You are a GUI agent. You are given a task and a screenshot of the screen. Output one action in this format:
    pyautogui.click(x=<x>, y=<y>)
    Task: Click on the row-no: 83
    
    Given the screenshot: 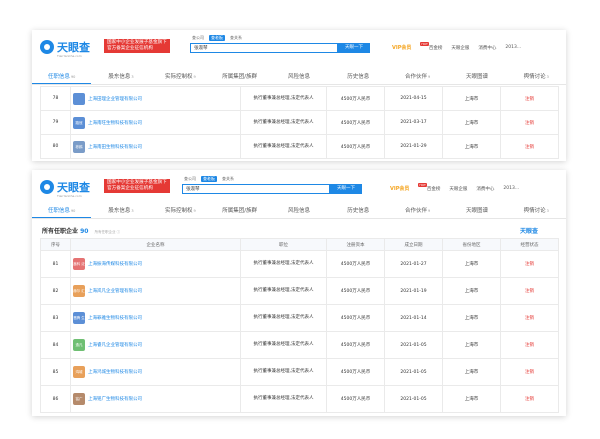 What is the action you would take?
    pyautogui.click(x=55, y=318)
    